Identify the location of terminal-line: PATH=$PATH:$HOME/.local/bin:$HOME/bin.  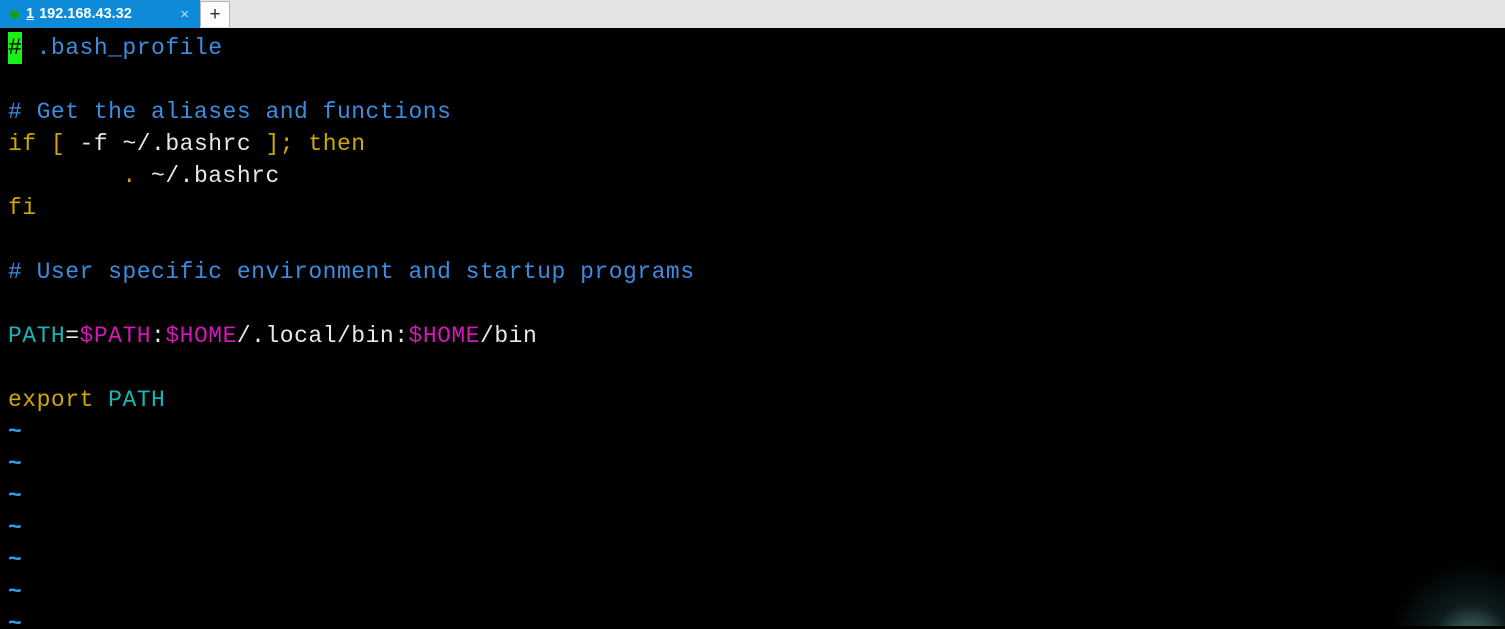
(756, 336).